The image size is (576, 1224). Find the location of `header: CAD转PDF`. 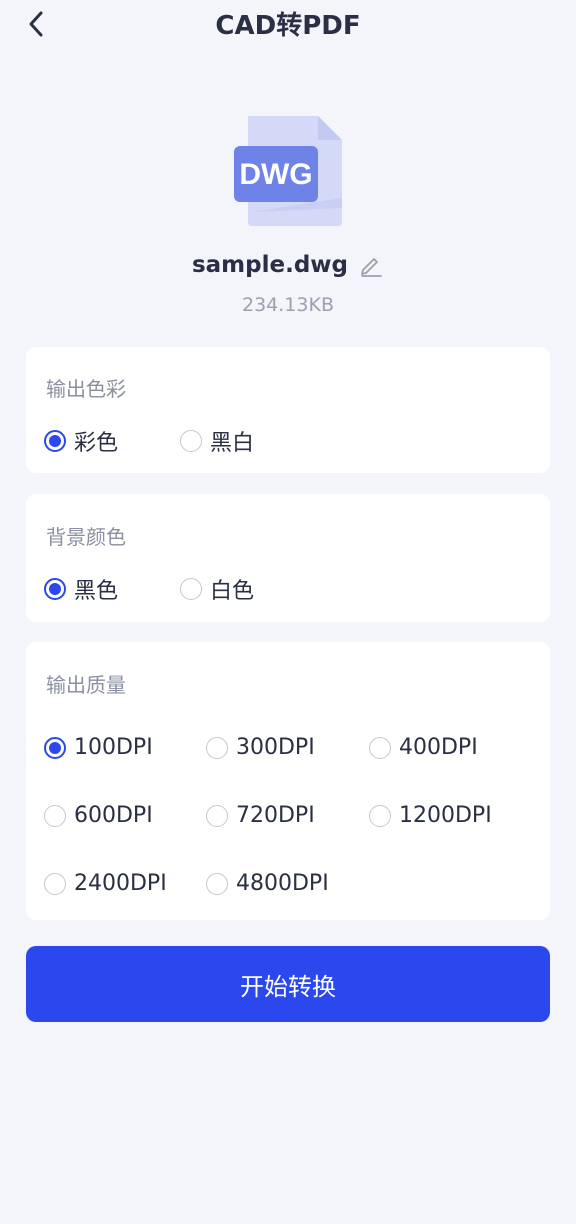

header: CAD转PDF is located at coordinates (288, 26).